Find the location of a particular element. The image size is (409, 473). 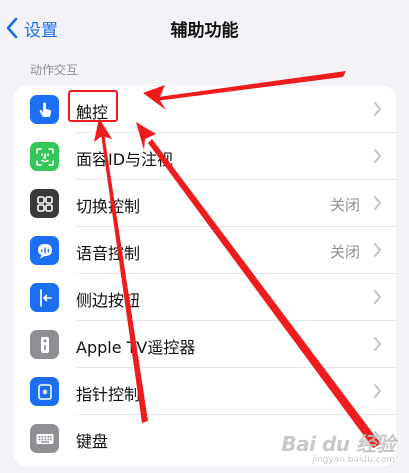

row-switch-control: 切换控制 关闭 is located at coordinates (205, 203).